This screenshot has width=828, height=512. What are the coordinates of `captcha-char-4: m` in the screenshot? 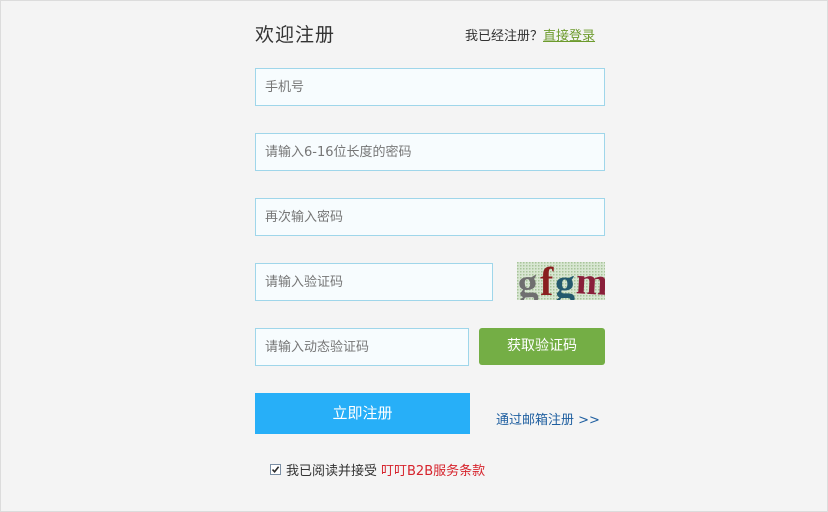 It's located at (590, 281).